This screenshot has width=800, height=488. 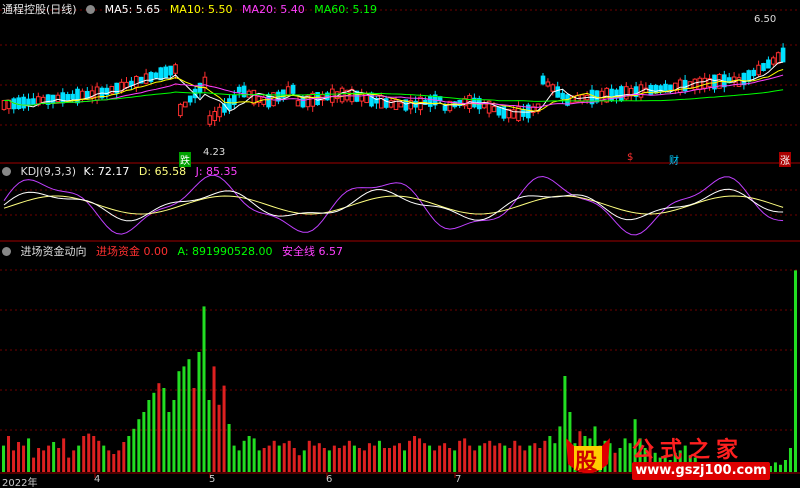 I want to click on x-axis-month-4: 4, so click(x=97, y=479).